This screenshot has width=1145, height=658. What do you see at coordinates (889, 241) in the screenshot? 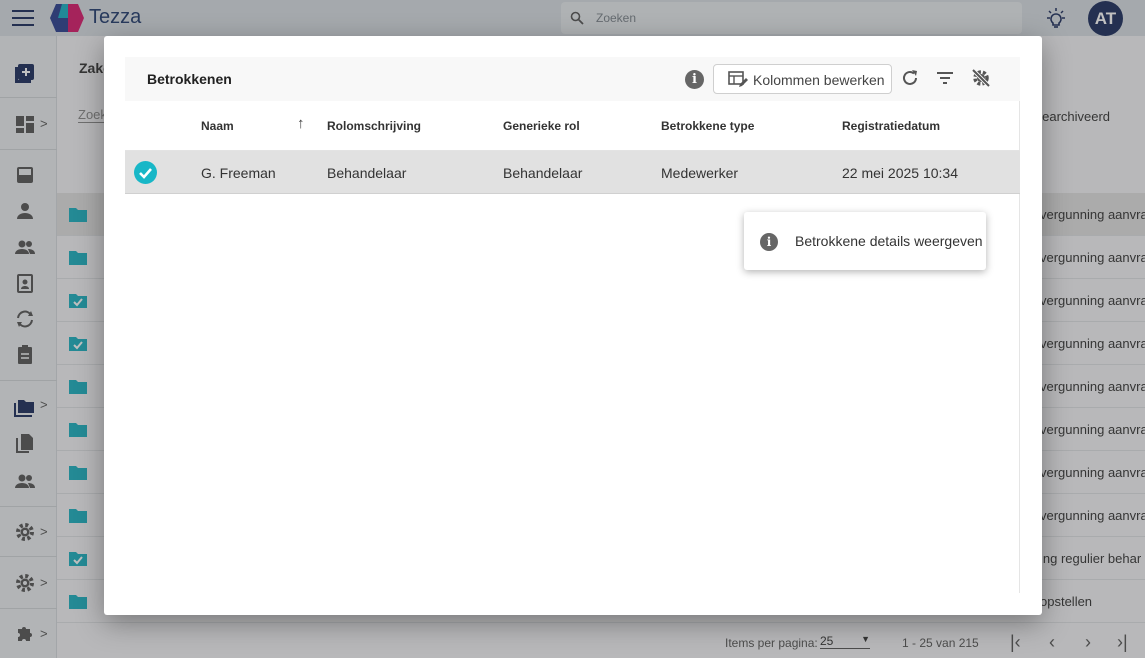
I see `menu-item-label: Betrokkene details weergeven` at bounding box center [889, 241].